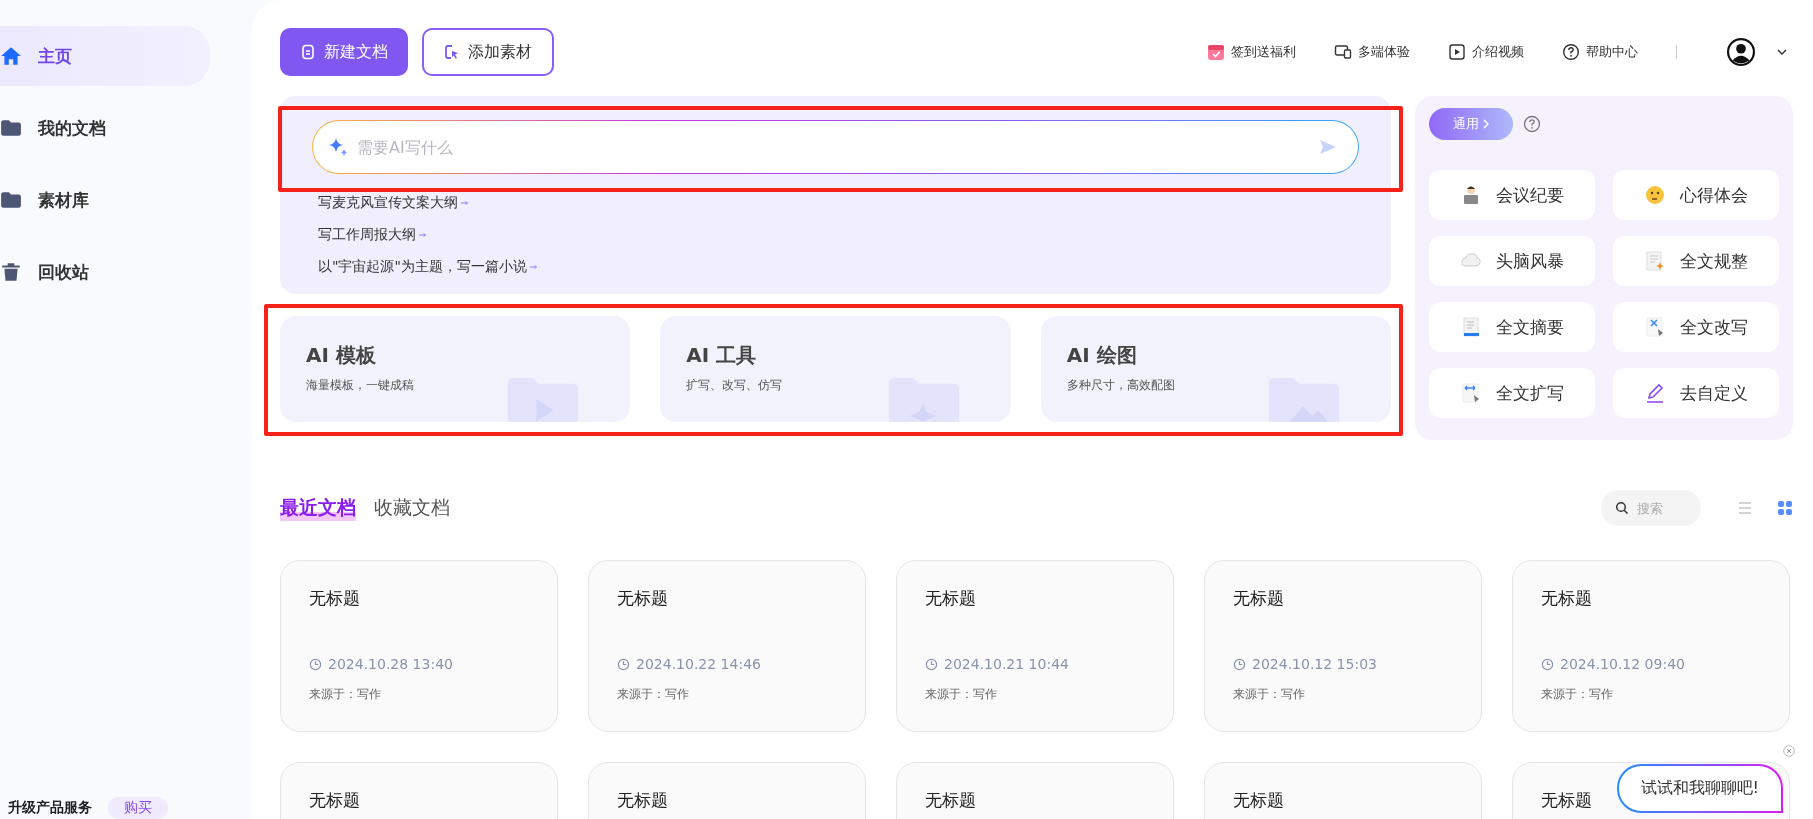  Describe the element at coordinates (11, 56) in the screenshot. I see `home-icon` at that location.